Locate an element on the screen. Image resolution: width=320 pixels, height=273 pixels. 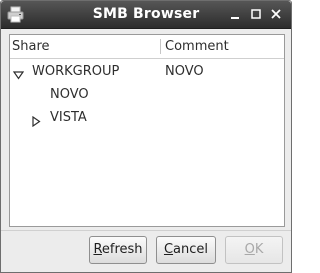
refresh-button: Refresh is located at coordinates (118, 250).